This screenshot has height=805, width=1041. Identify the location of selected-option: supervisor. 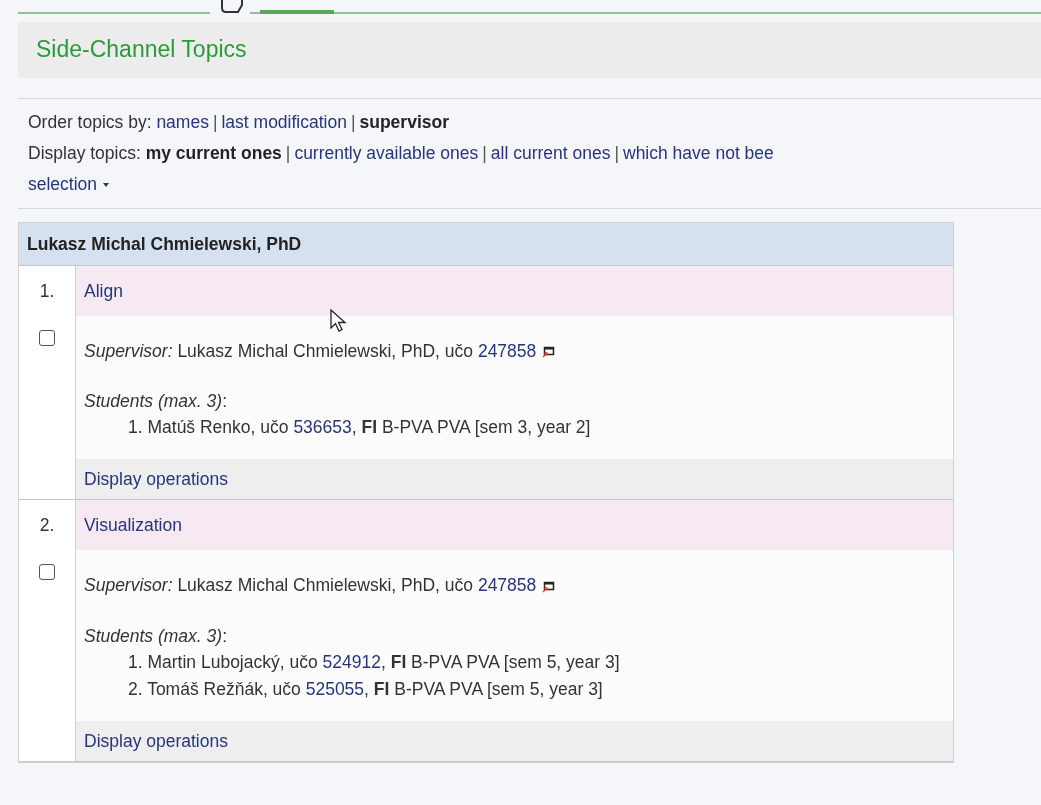
(404, 121).